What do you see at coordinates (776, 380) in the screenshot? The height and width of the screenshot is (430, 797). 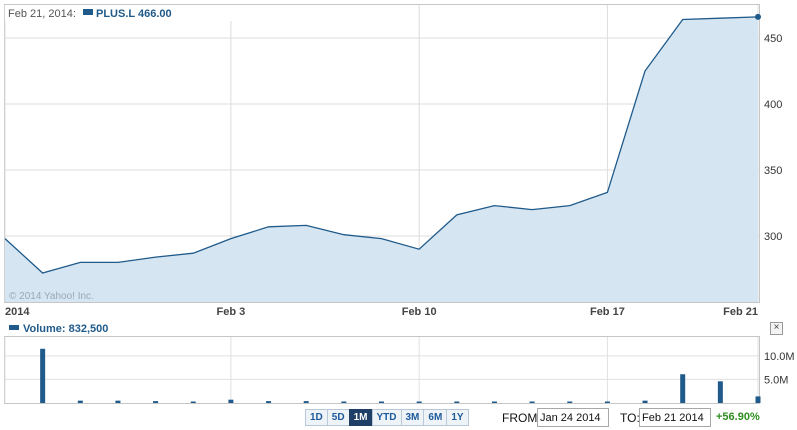 I see `volume-y-tick-label: 5.0M` at bounding box center [776, 380].